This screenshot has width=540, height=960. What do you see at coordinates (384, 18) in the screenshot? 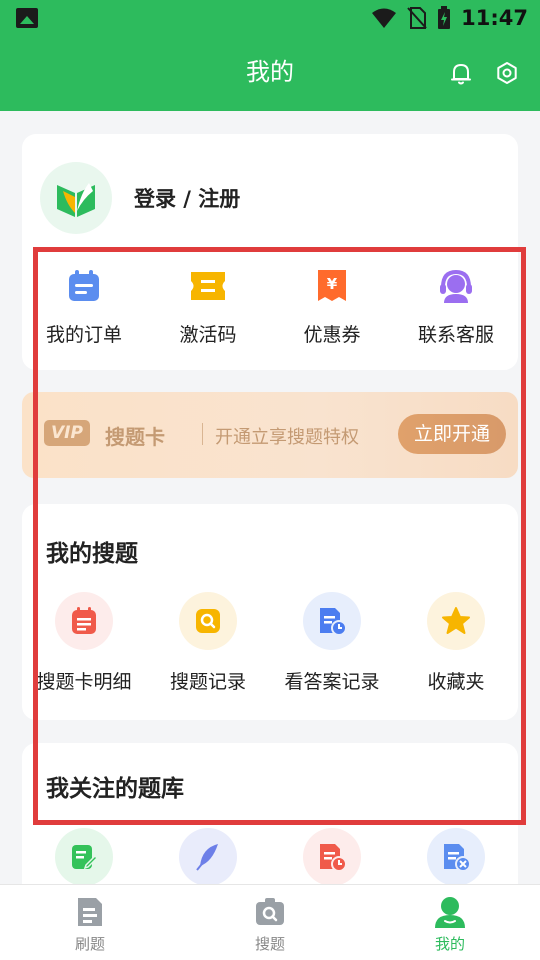
I see `wifi-icon` at bounding box center [384, 18].